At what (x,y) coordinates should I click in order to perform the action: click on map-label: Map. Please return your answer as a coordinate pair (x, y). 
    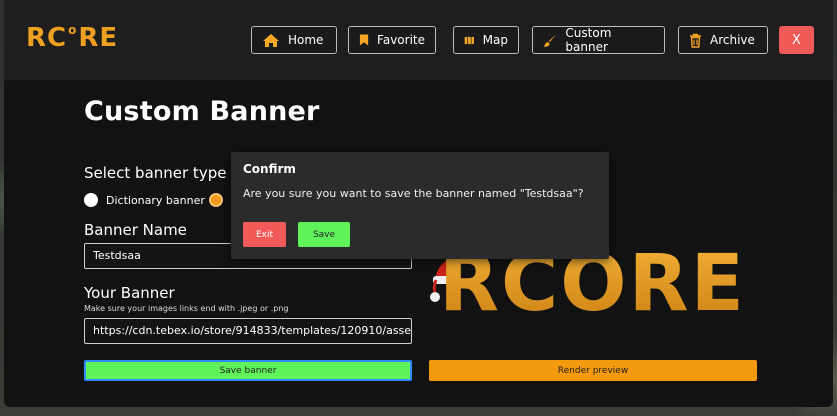
    Looking at the image, I should click on (495, 40).